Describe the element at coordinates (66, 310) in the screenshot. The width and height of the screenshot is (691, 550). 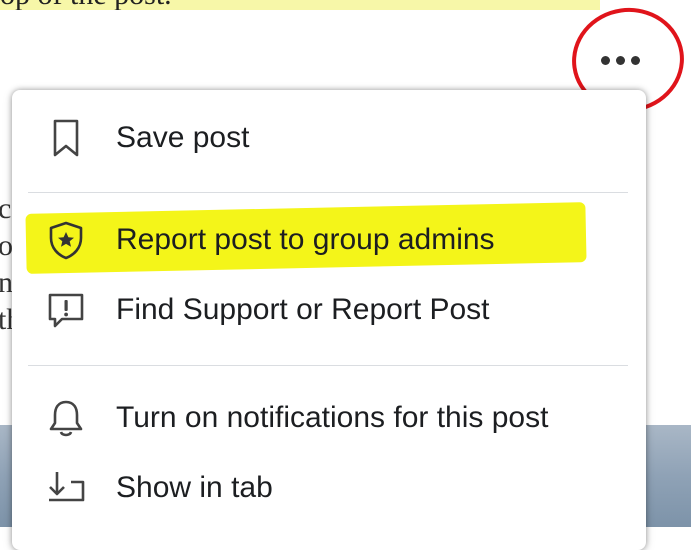
I see `report-alert-icon` at that location.